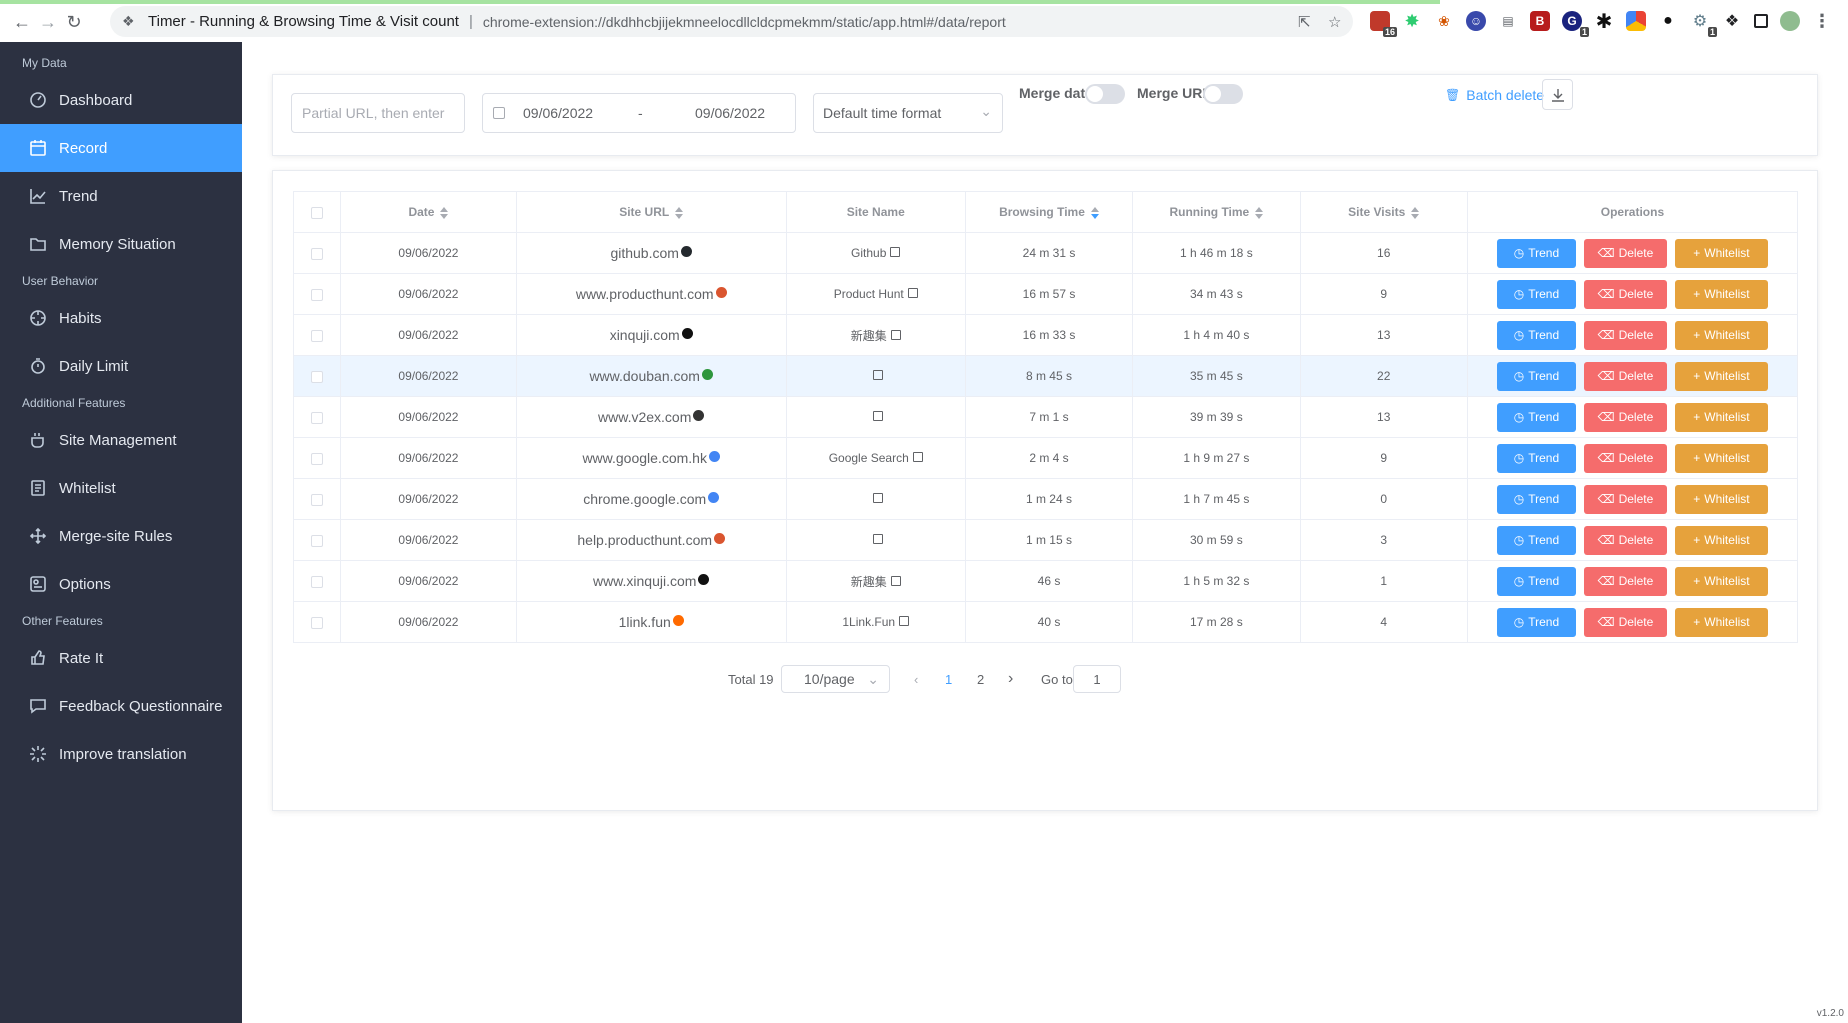  Describe the element at coordinates (121, 658) in the screenshot. I see `sidebar-item-rate-it: Rate It` at that location.